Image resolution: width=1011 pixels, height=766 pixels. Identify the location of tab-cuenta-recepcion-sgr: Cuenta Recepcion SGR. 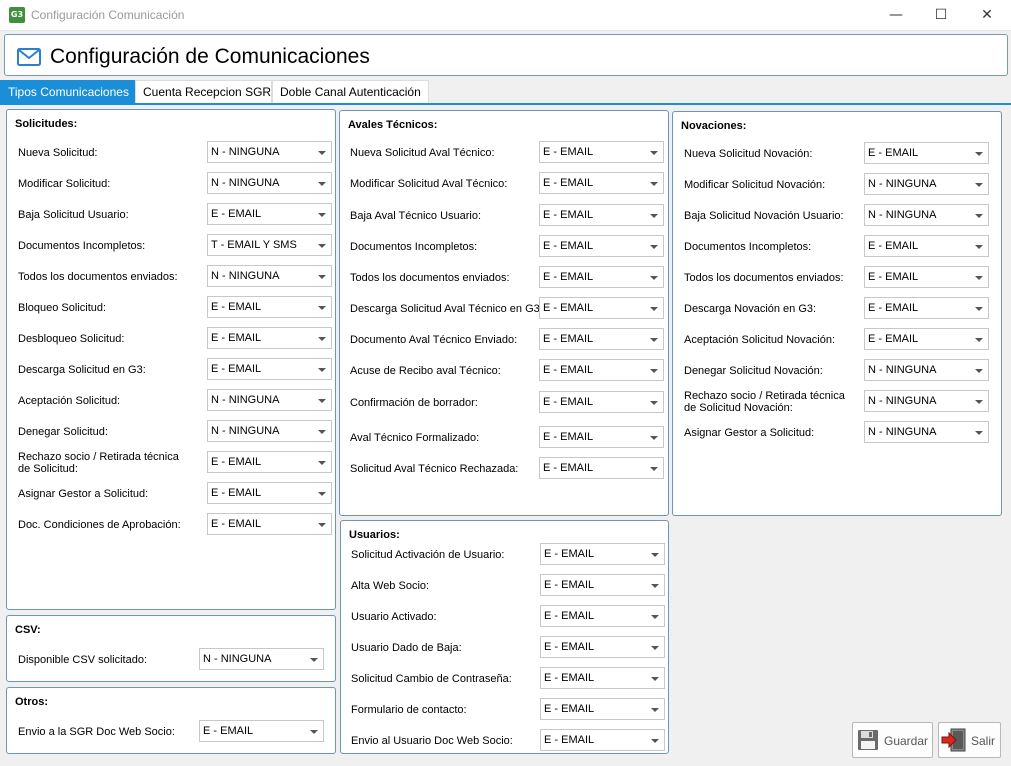
(203, 92).